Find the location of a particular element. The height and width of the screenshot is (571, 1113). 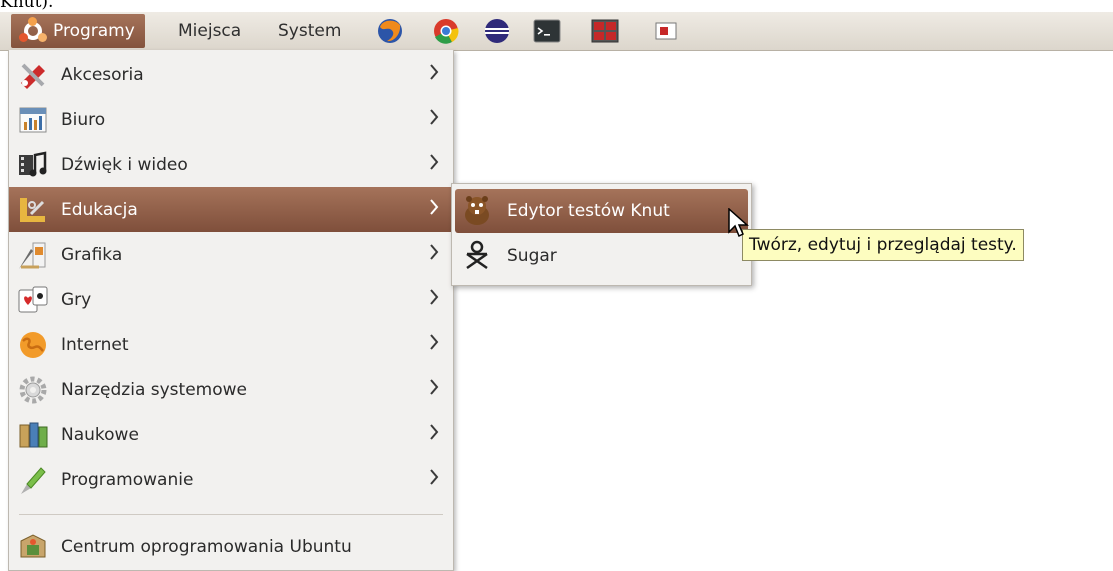

menu-item-label: Gry is located at coordinates (76, 299).